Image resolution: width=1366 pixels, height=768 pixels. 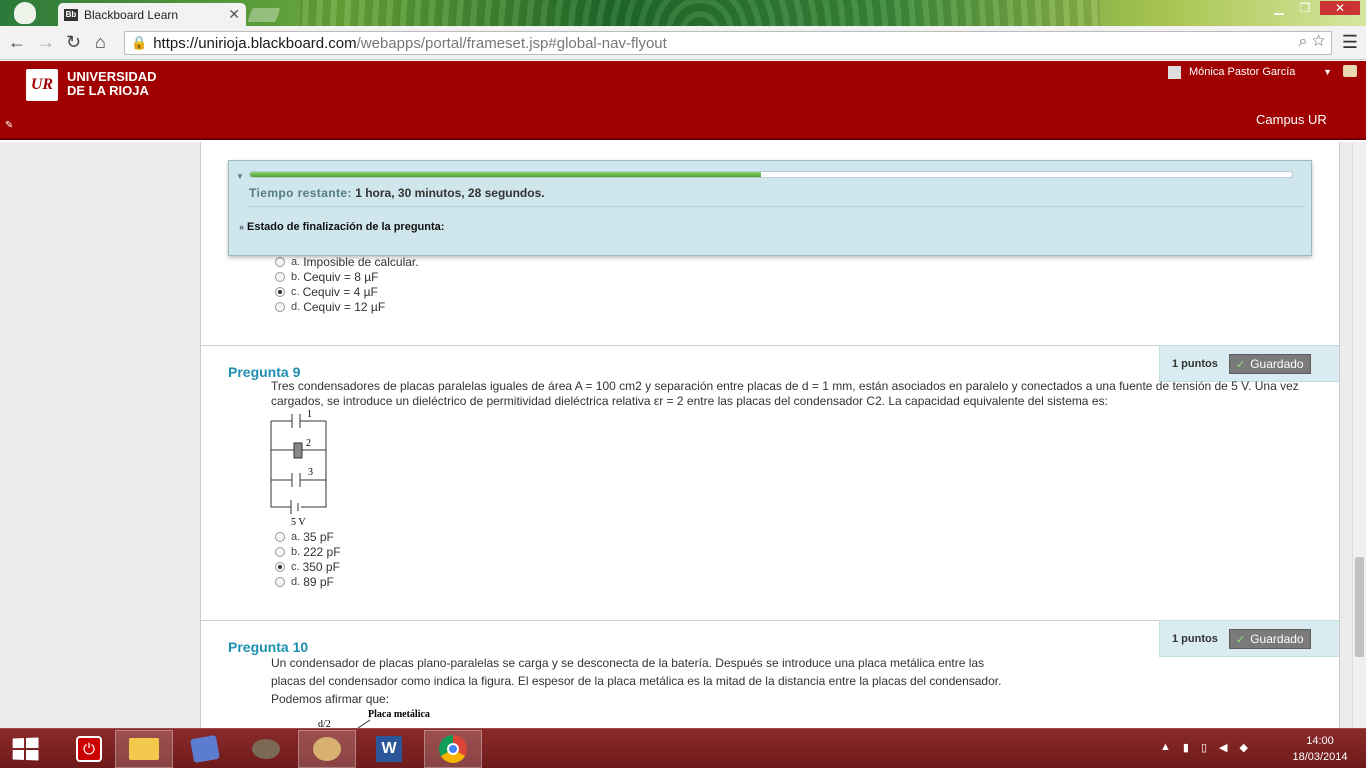 I want to click on paint-icon, so click(x=327, y=749).